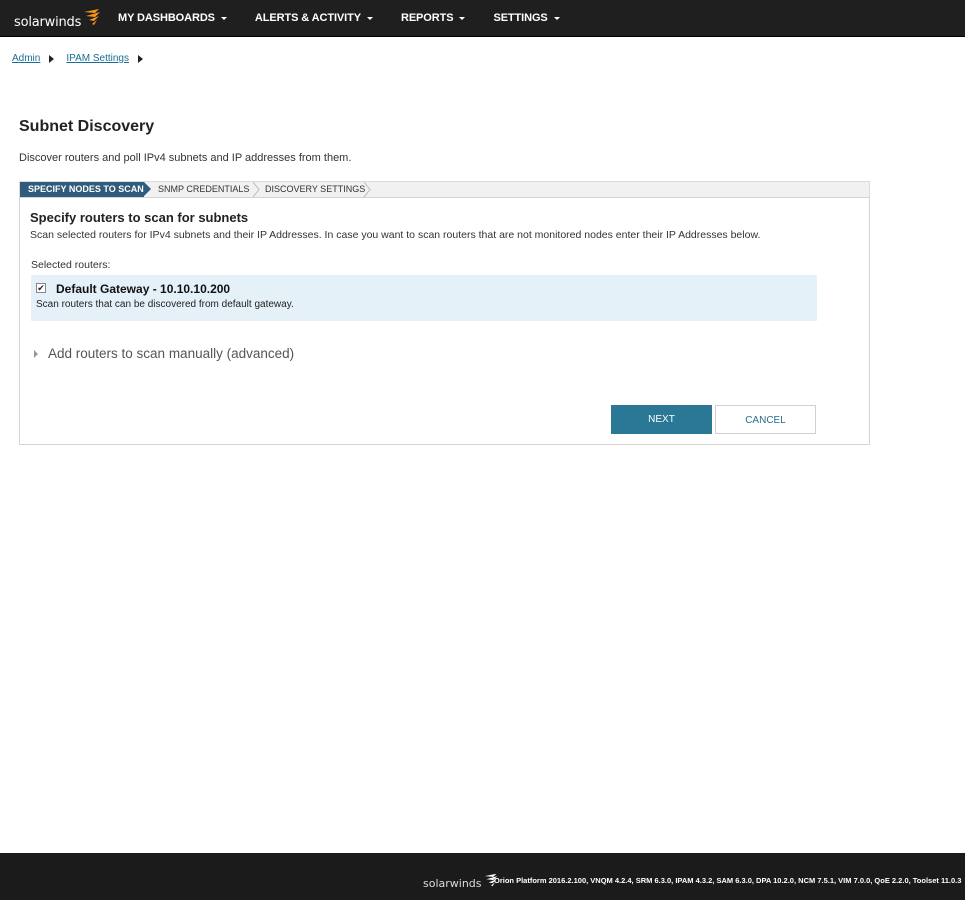 The height and width of the screenshot is (900, 965). Describe the element at coordinates (204, 189) in the screenshot. I see `wizard-step-snmp-credentials: SNMP CREDENTIALS` at that location.